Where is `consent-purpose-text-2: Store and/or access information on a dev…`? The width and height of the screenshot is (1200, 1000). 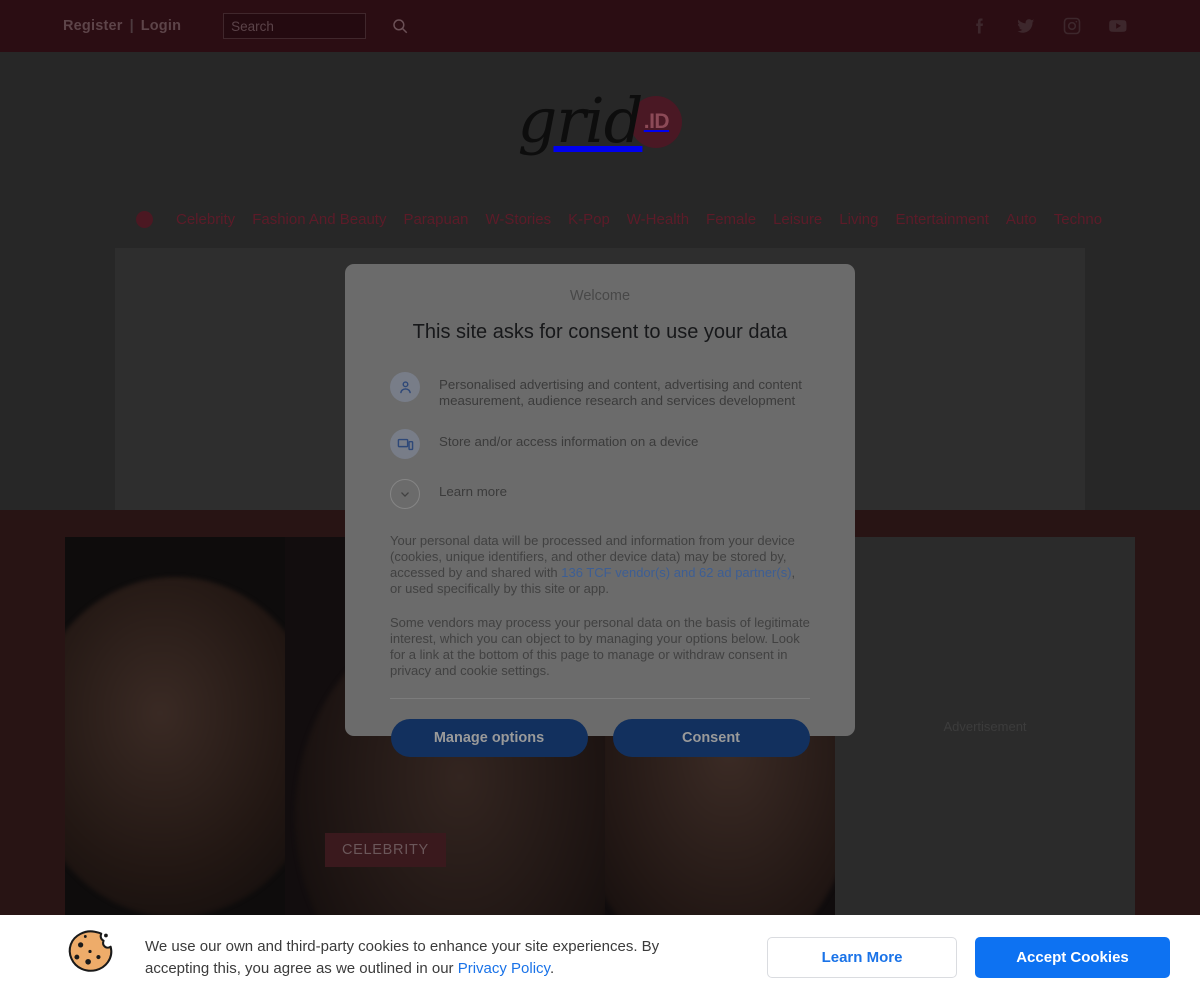
consent-purpose-text-2: Store and/or access information on a dev… is located at coordinates (569, 441).